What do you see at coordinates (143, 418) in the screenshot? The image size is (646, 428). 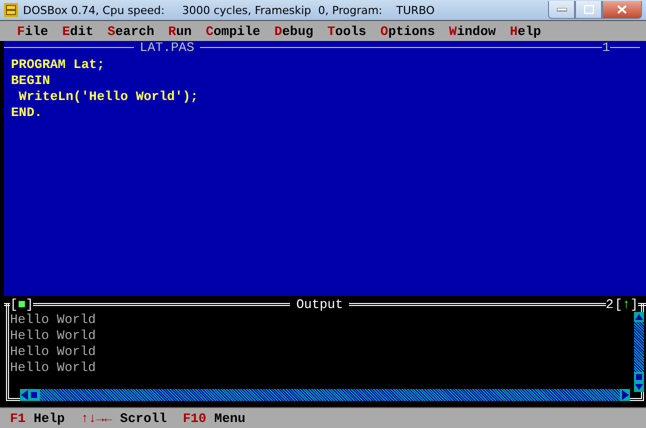 I see `shortcut-label: Scroll` at bounding box center [143, 418].